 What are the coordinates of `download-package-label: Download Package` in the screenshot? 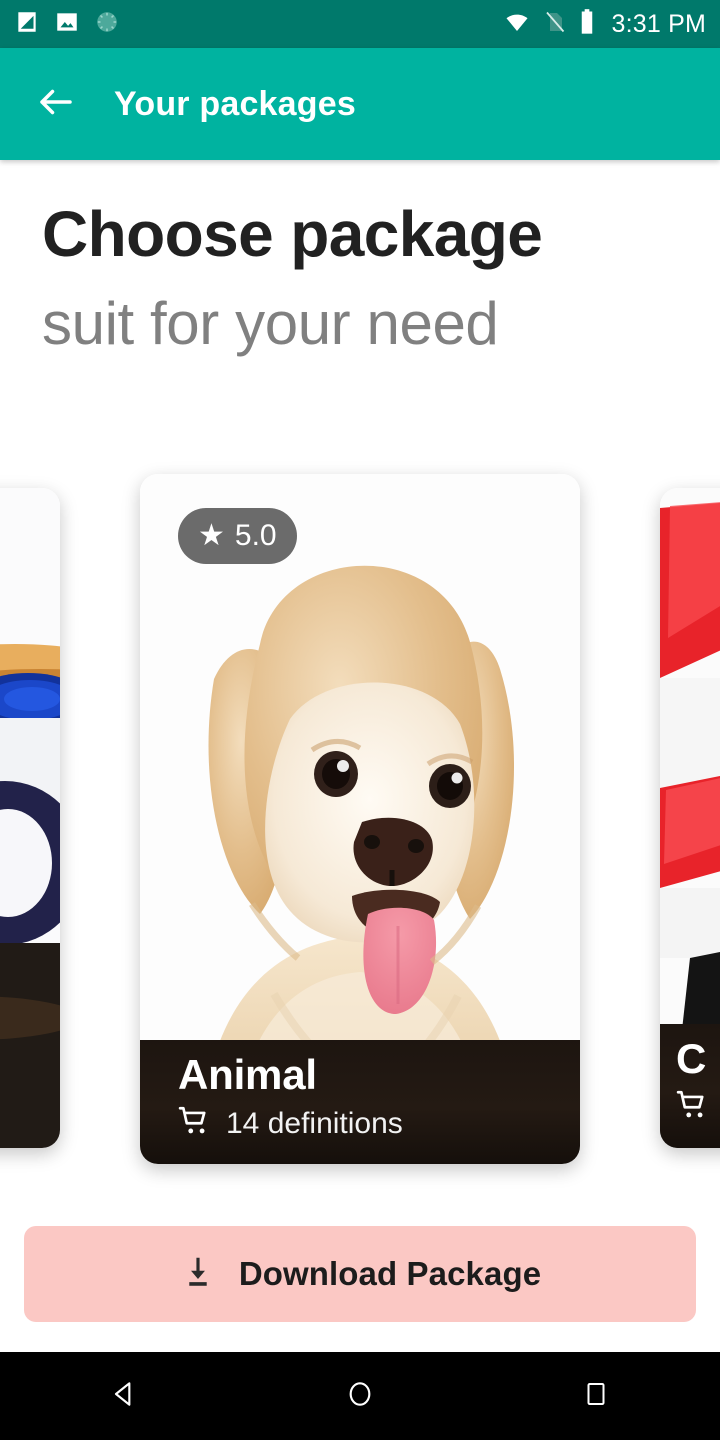 It's located at (390, 1273).